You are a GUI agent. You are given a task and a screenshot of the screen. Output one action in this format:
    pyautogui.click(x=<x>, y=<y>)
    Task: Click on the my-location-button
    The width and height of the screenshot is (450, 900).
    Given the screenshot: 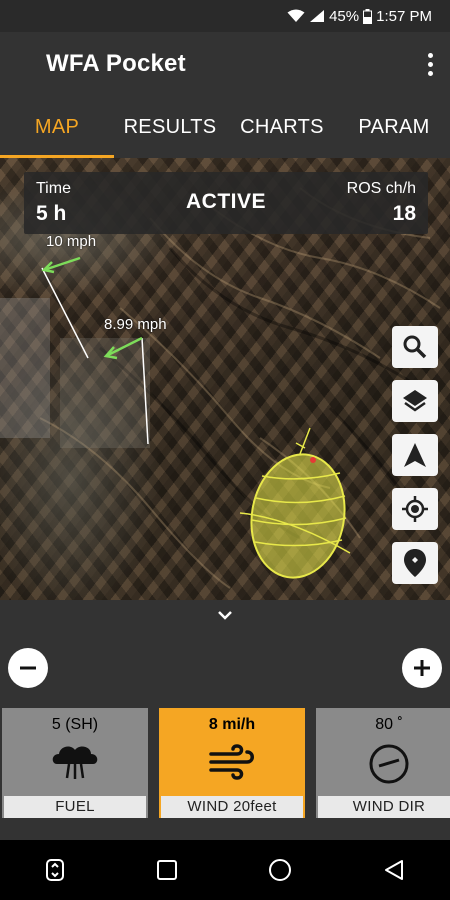 What is the action you would take?
    pyautogui.click(x=415, y=509)
    